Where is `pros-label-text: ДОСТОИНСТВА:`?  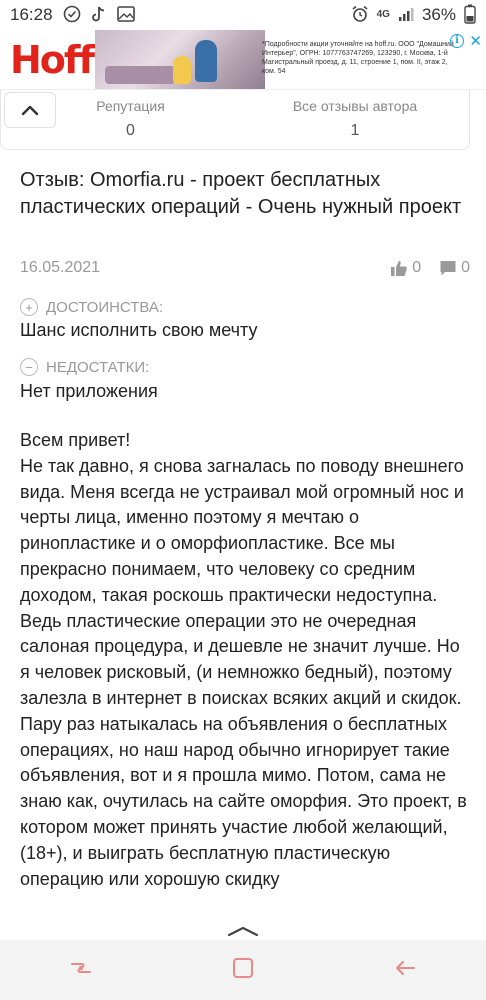 pros-label-text: ДОСТОИНСТВА: is located at coordinates (105, 307).